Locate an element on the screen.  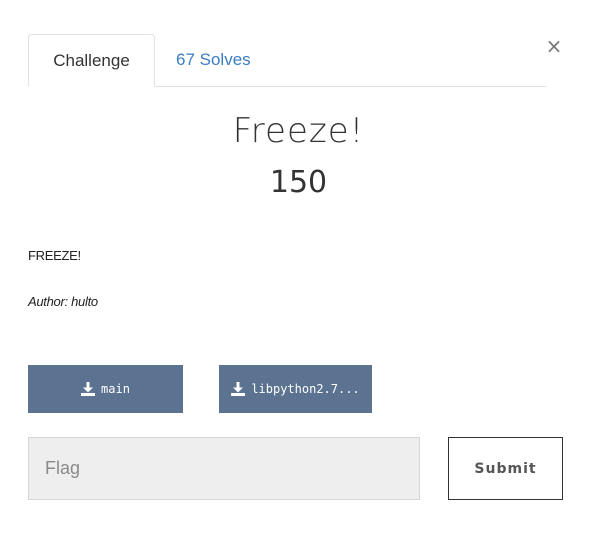
submit-button: Submit is located at coordinates (505, 468).